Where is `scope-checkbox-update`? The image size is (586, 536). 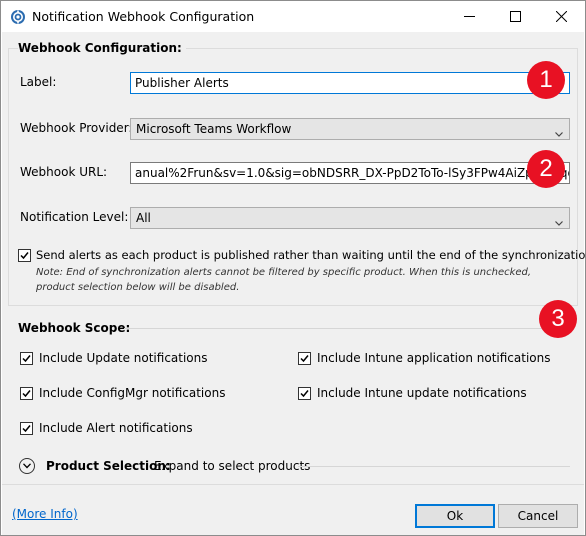
scope-checkbox-update is located at coordinates (26, 358).